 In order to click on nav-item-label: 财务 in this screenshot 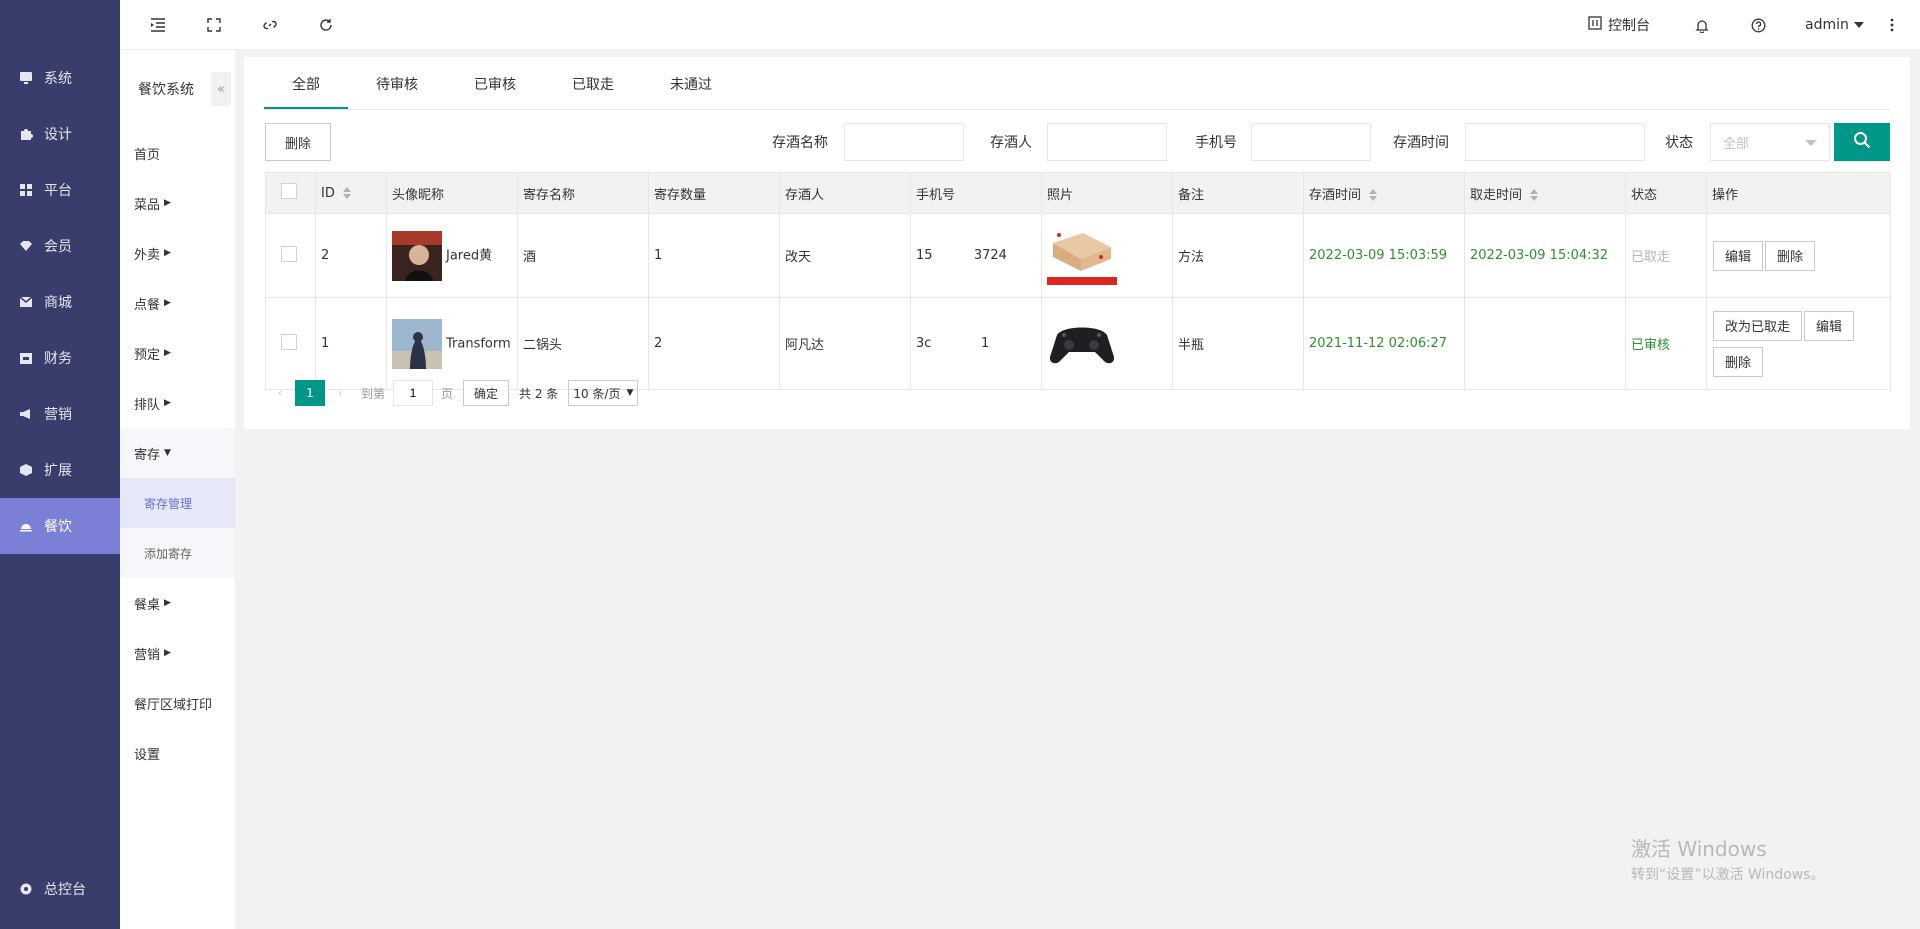, I will do `click(58, 359)`.